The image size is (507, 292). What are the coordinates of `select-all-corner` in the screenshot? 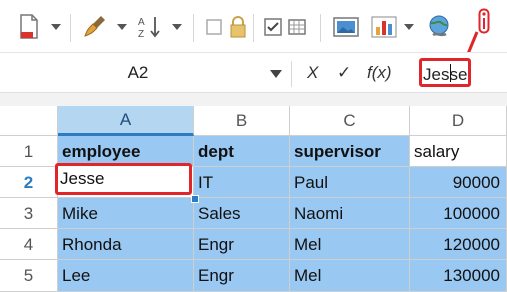 It's located at (29, 121).